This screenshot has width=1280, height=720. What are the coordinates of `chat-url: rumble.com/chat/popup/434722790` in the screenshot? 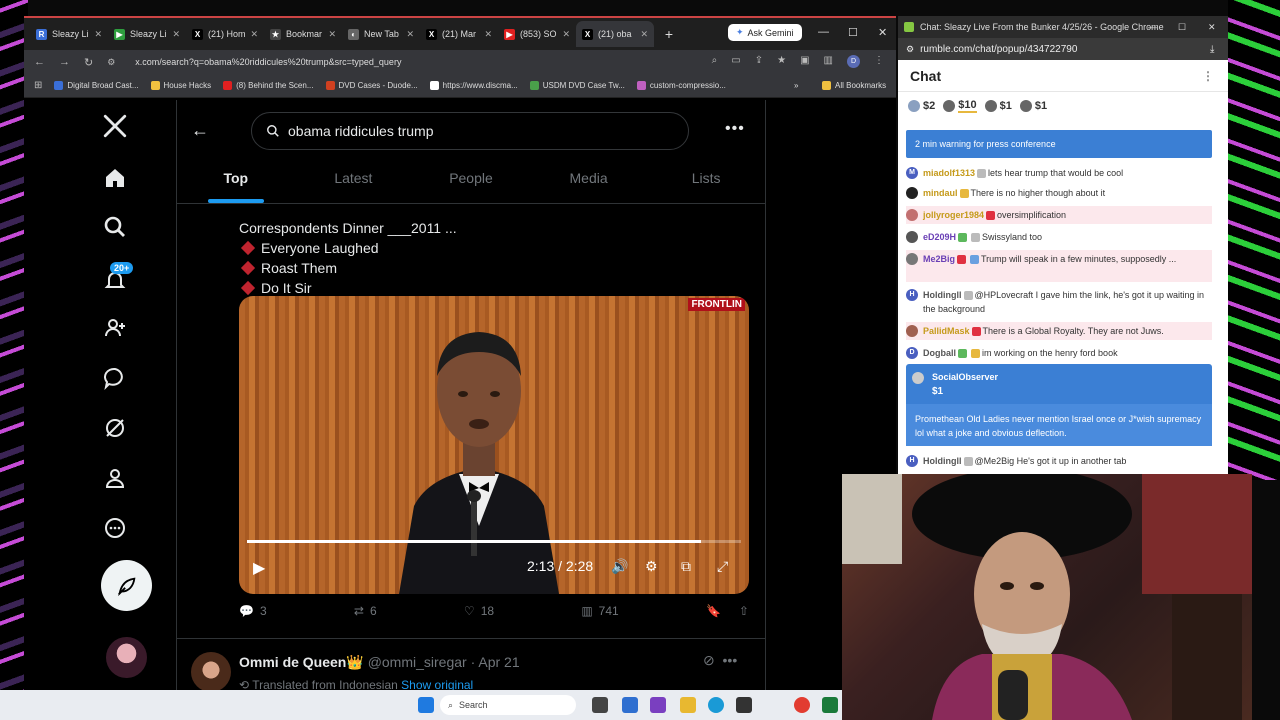 It's located at (998, 49).